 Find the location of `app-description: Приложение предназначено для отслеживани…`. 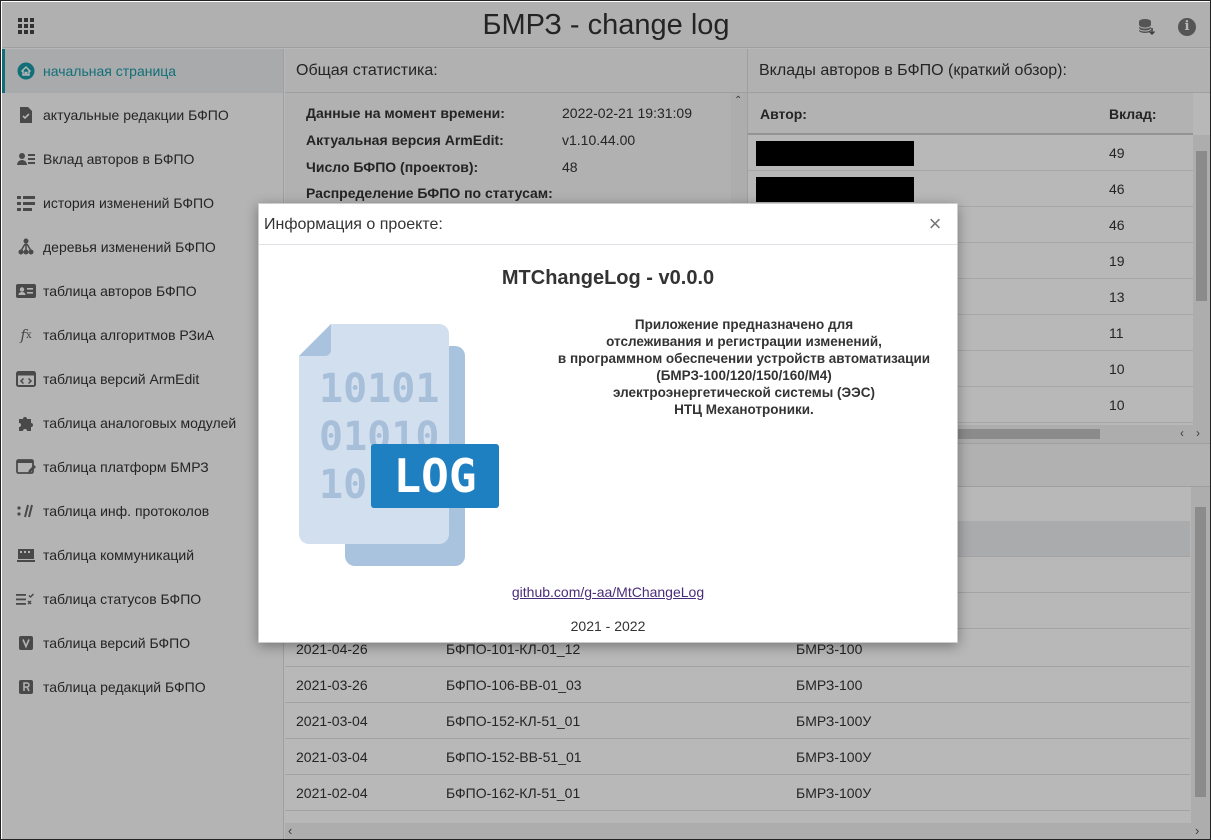

app-description: Приложение предназначено для отслеживани… is located at coordinates (744, 367).